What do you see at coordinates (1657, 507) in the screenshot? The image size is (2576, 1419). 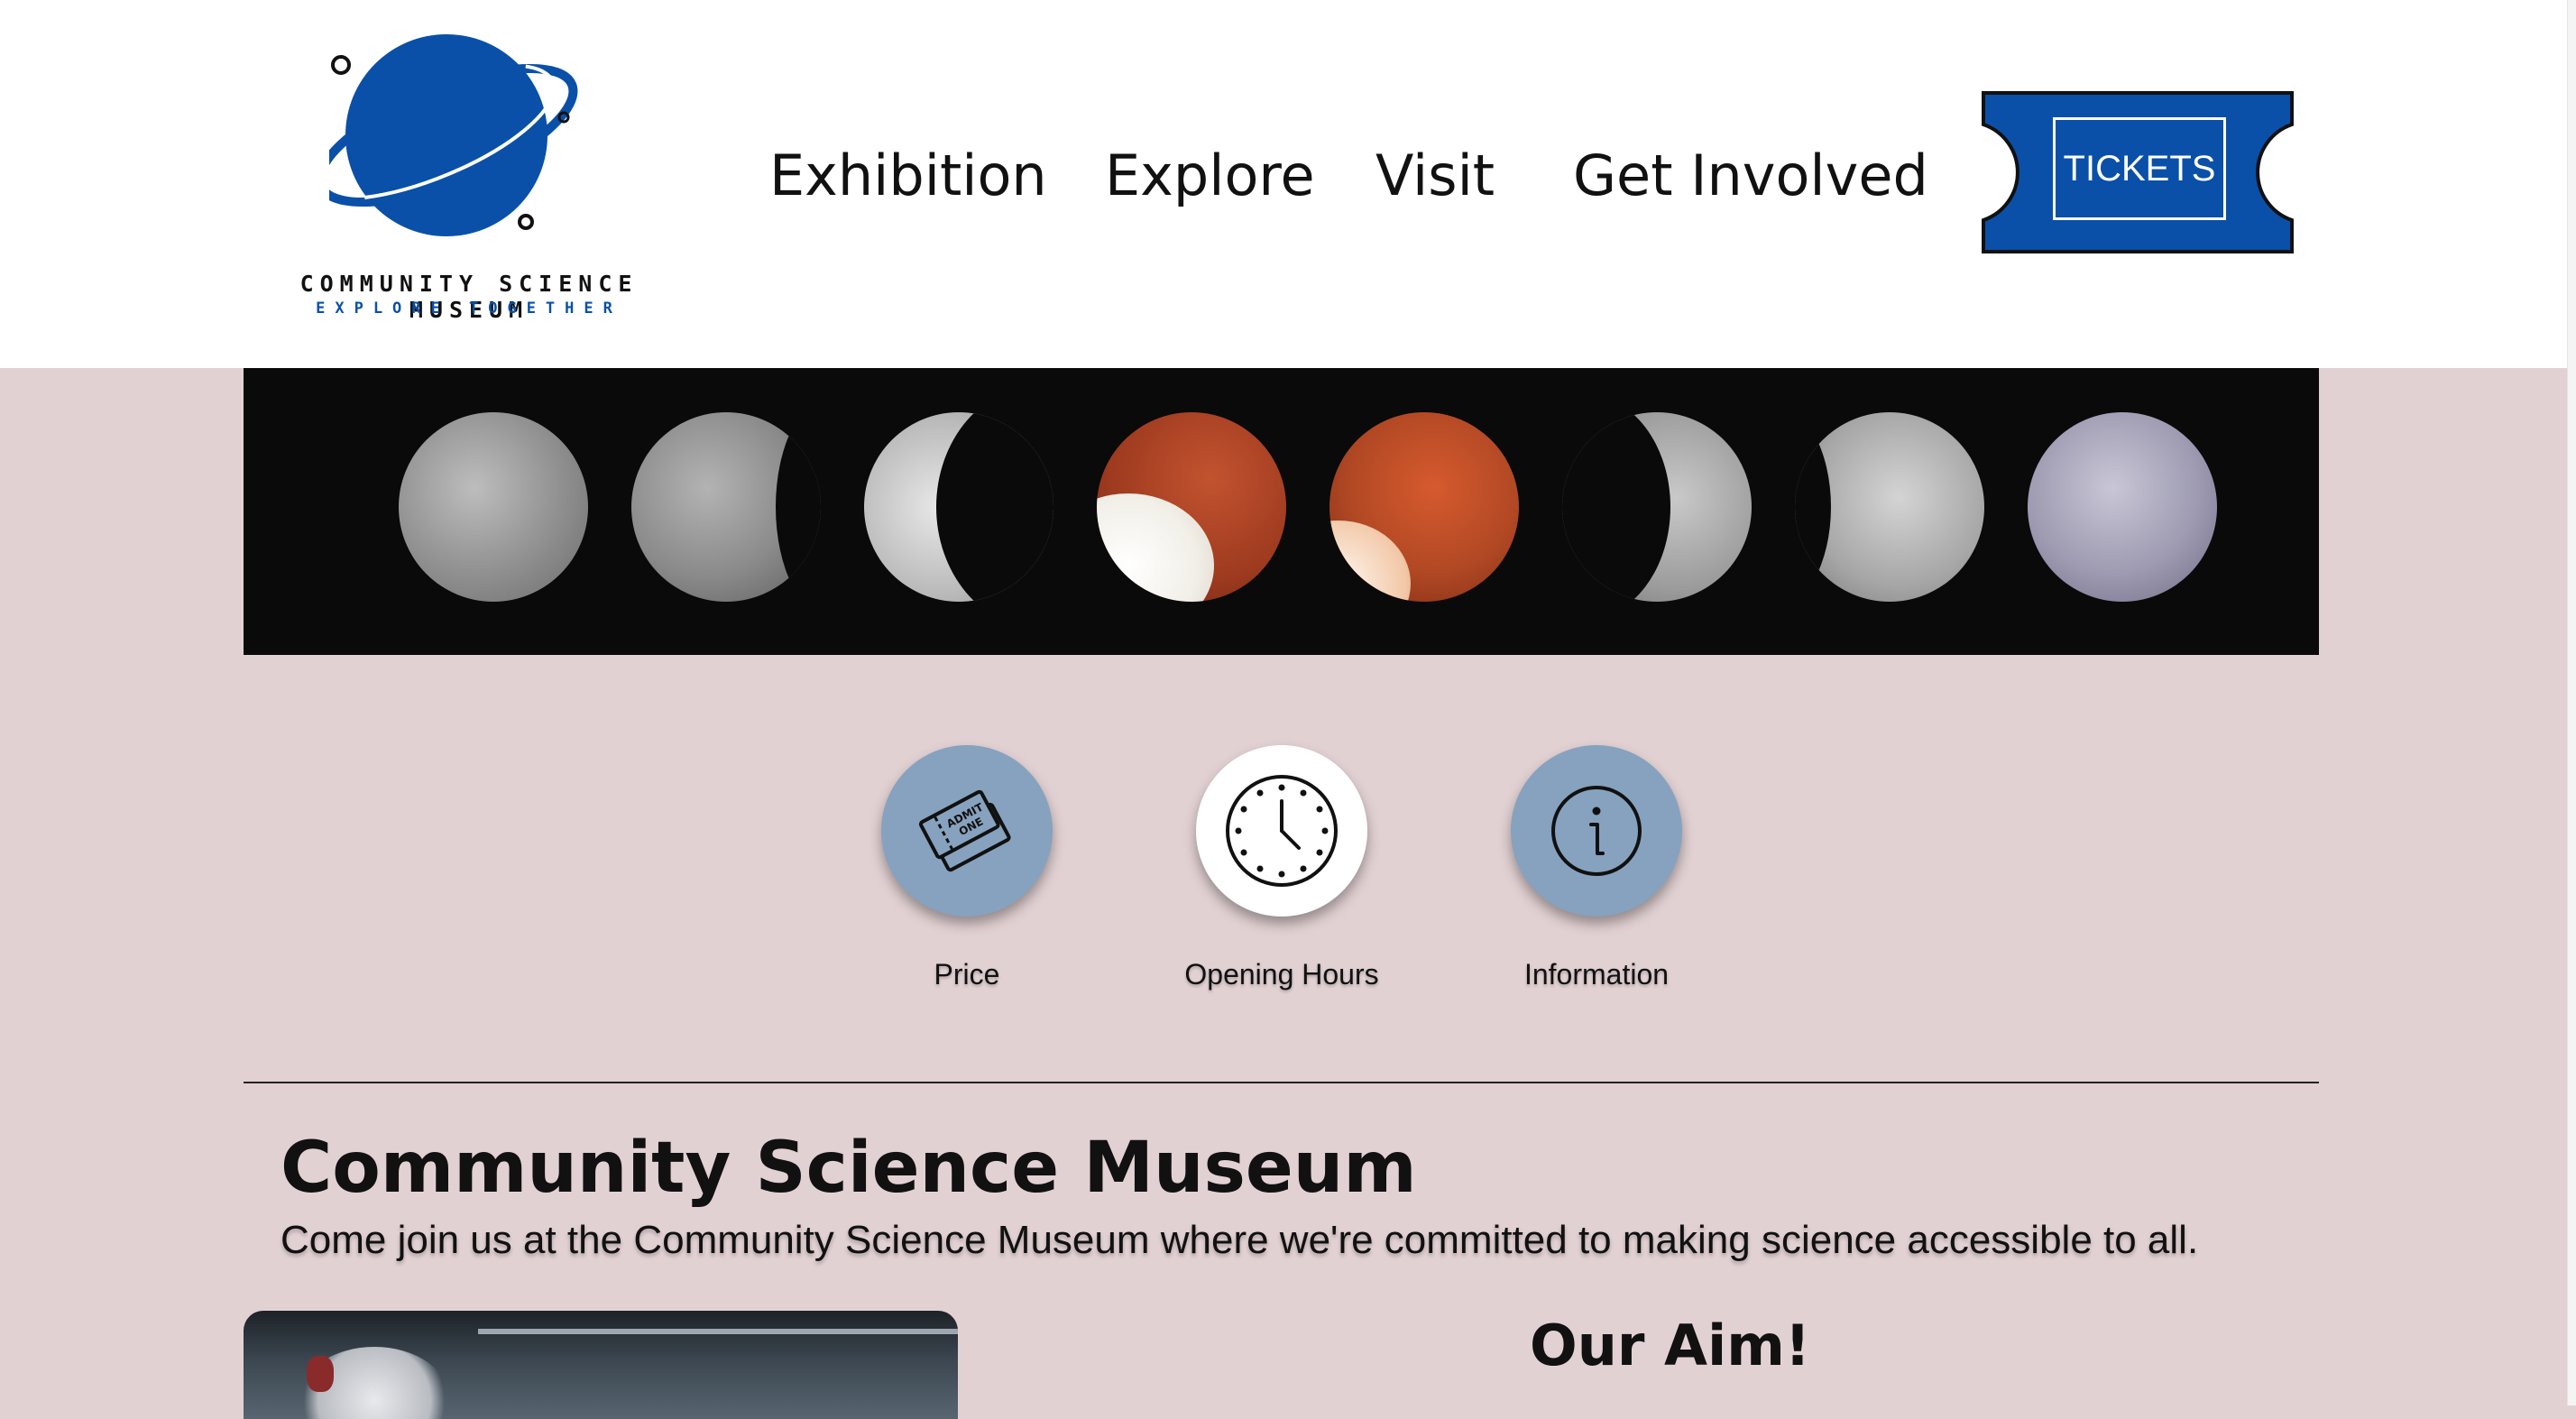 I see `moon-waning-icon` at bounding box center [1657, 507].